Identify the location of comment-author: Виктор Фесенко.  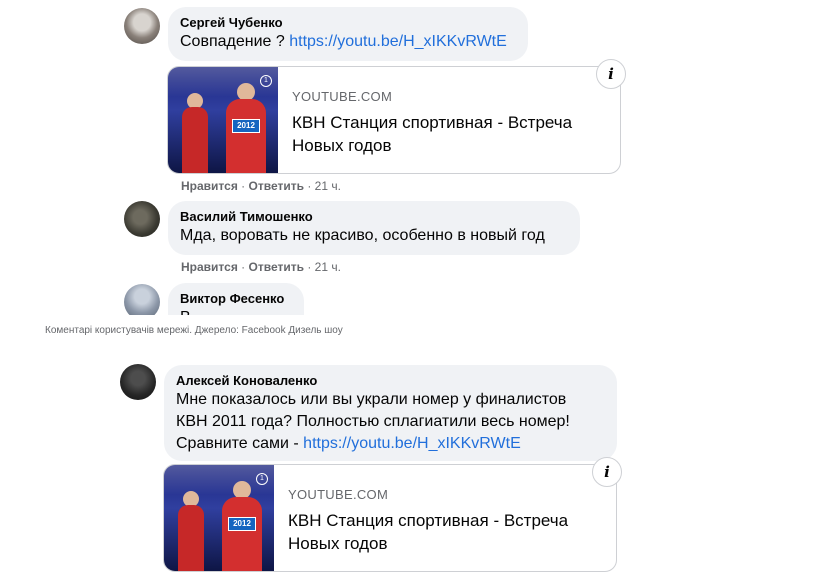
(236, 299).